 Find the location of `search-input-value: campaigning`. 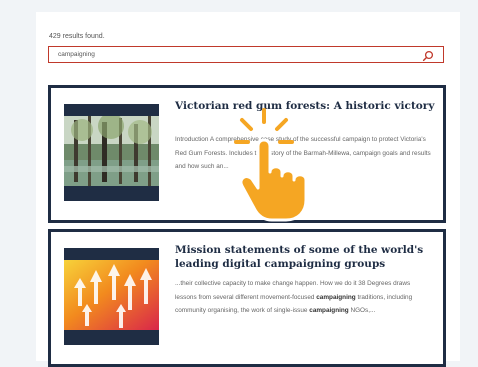

search-input-value: campaigning is located at coordinates (76, 54).